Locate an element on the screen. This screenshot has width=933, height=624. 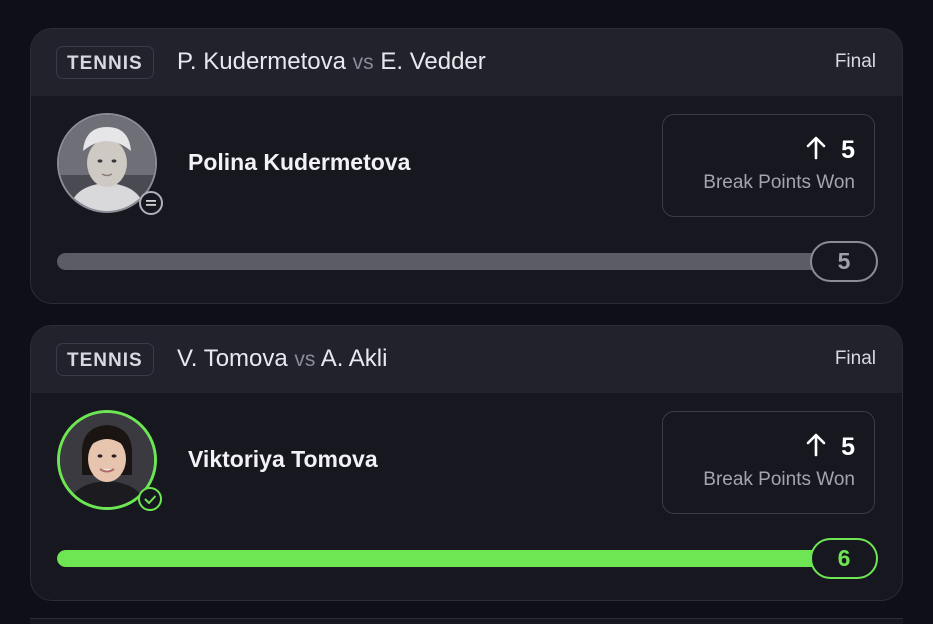
next-card-peek is located at coordinates (466, 621).